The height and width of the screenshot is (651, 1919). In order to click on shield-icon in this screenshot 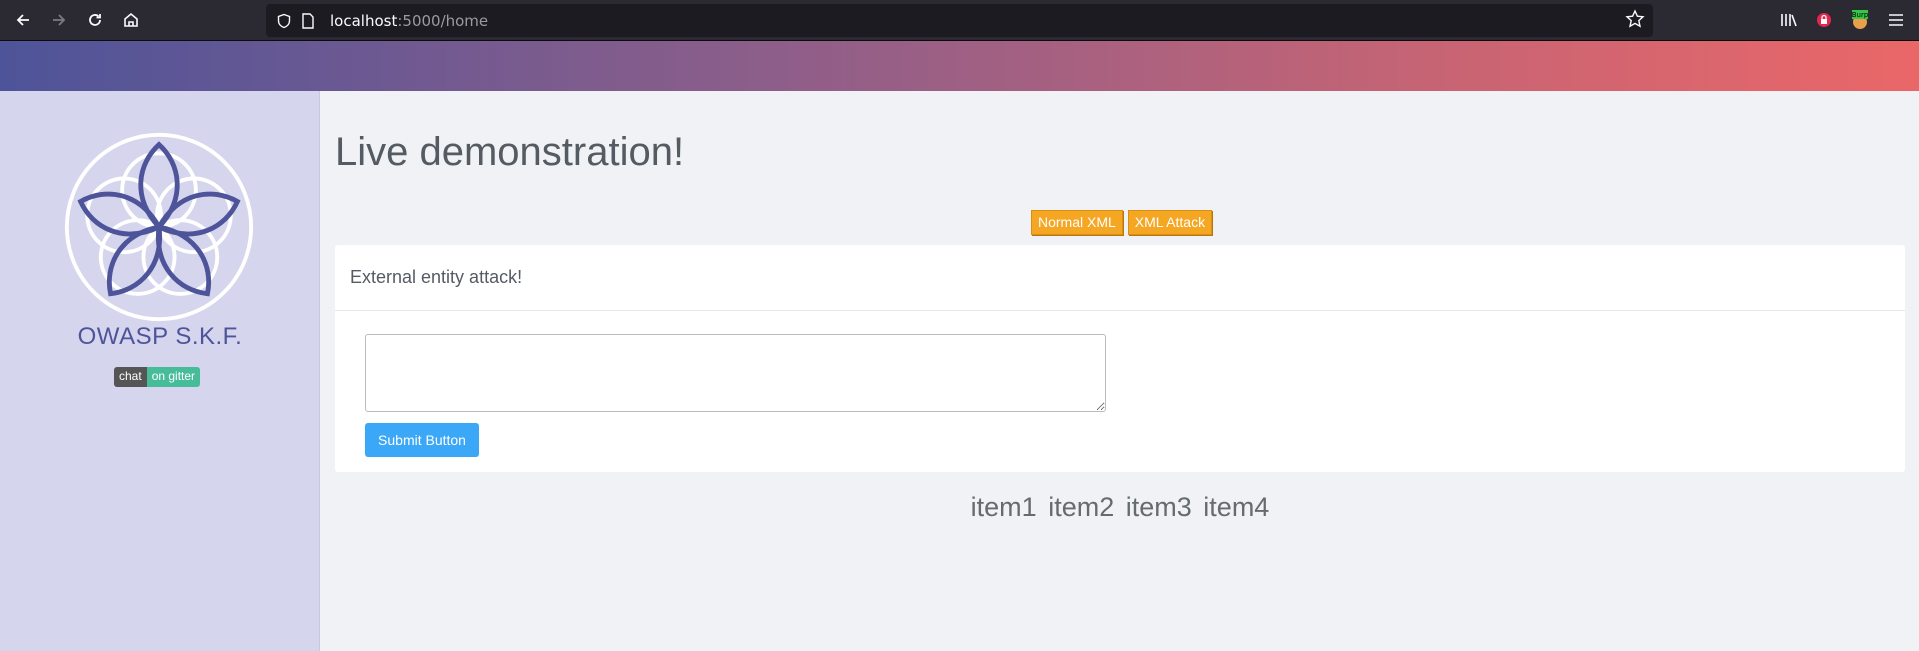, I will do `click(284, 21)`.